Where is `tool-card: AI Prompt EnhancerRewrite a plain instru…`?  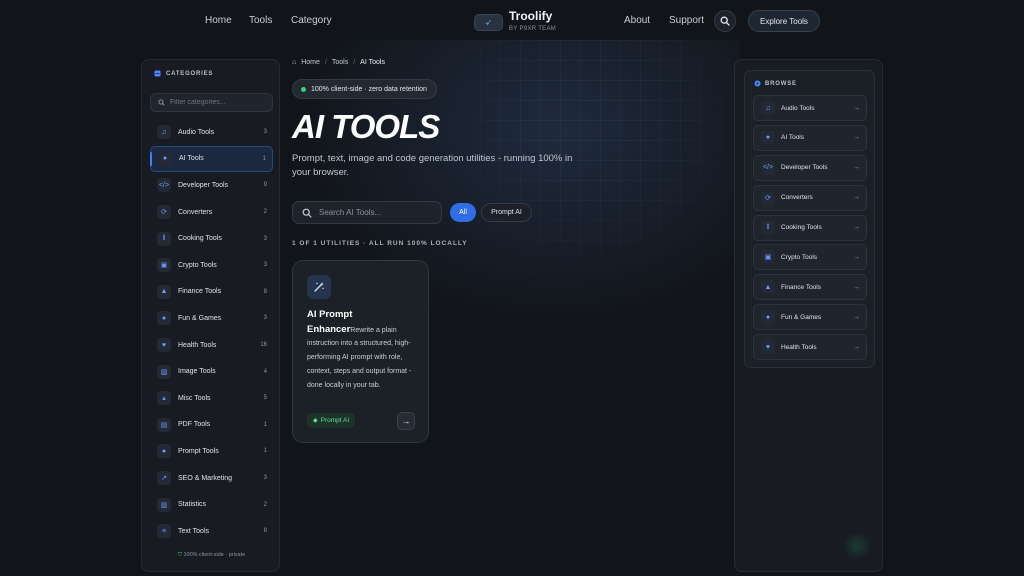
tool-card: AI Prompt EnhancerRewrite a plain instru… is located at coordinates (360, 351).